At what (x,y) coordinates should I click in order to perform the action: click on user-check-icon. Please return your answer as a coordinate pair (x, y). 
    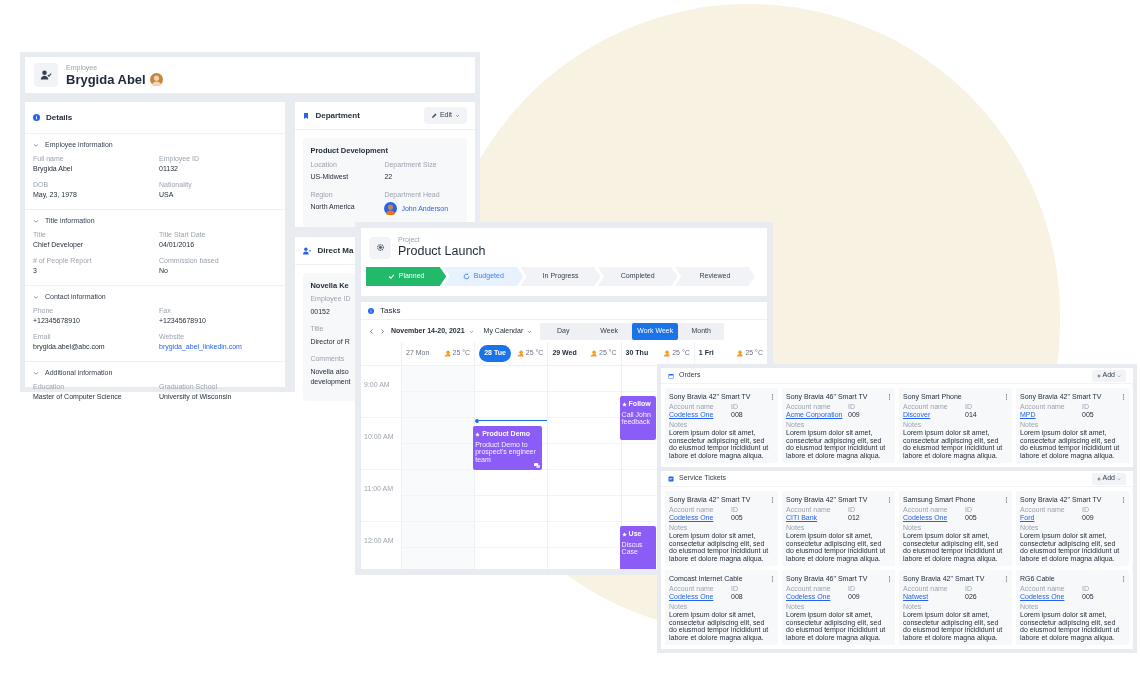
    Looking at the image, I should click on (46, 75).